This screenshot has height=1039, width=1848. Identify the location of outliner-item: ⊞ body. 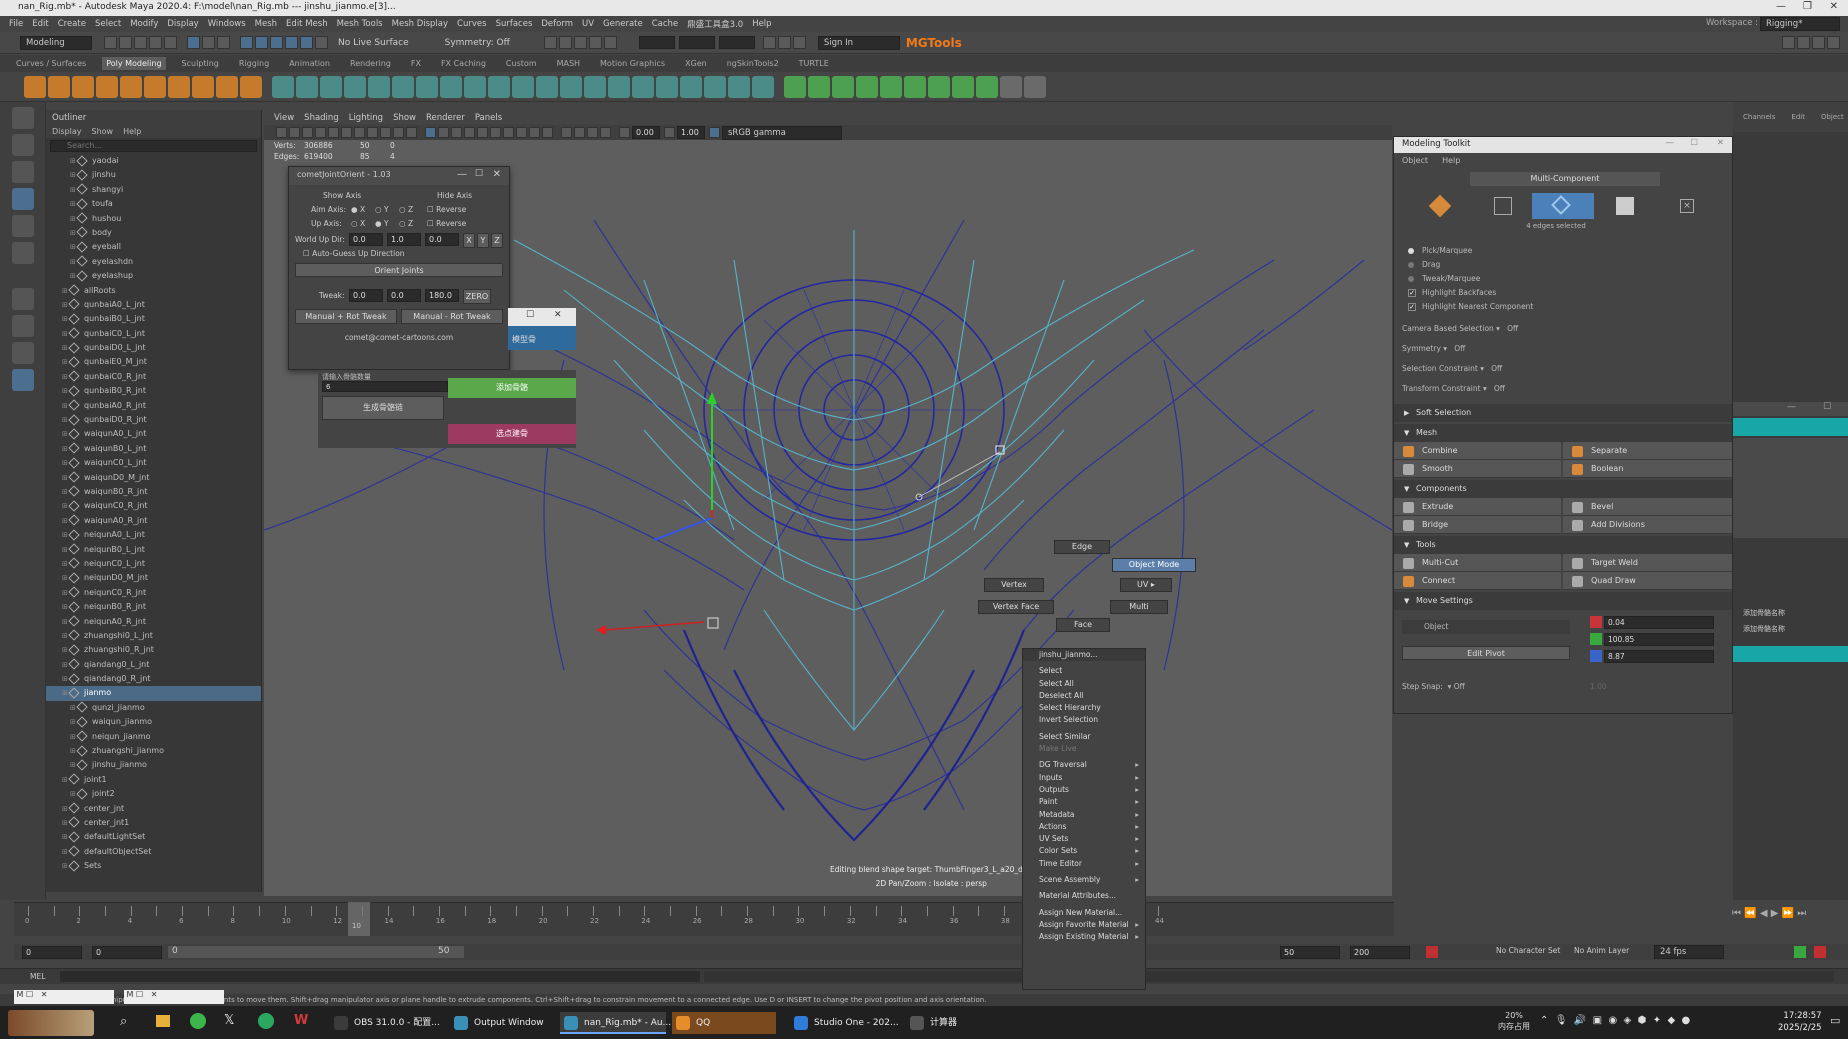
(153, 233).